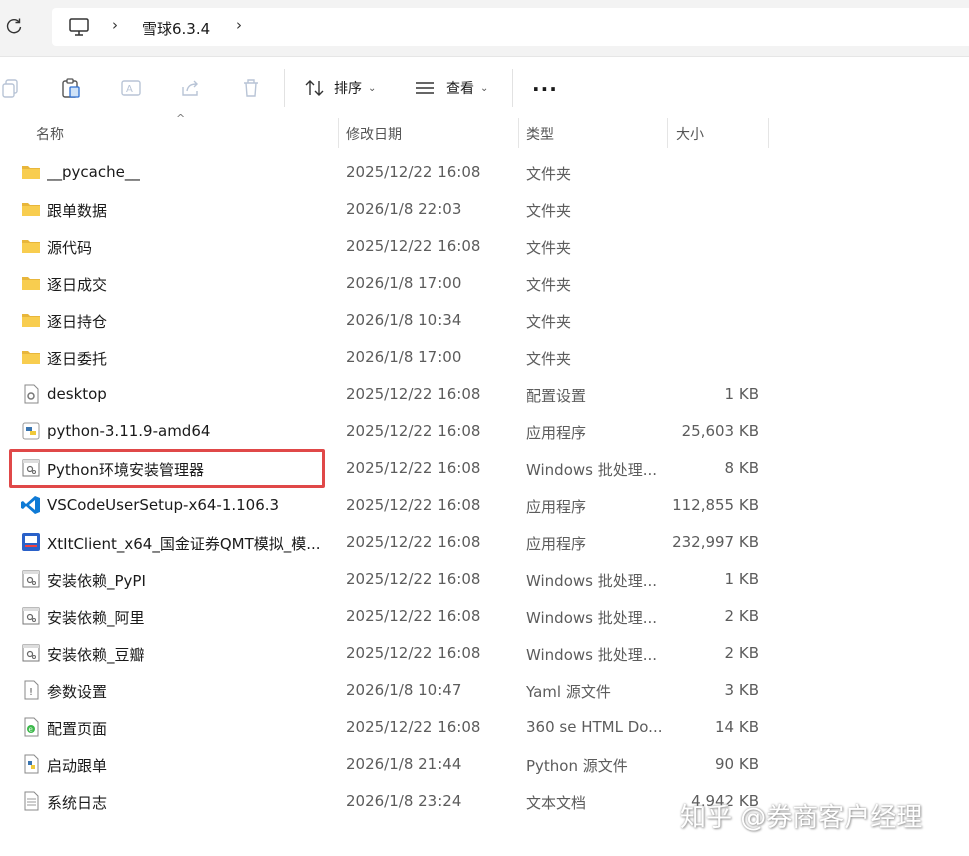 Image resolution: width=969 pixels, height=856 pixels. What do you see at coordinates (77, 284) in the screenshot?
I see `file-name: 逐日成交` at bounding box center [77, 284].